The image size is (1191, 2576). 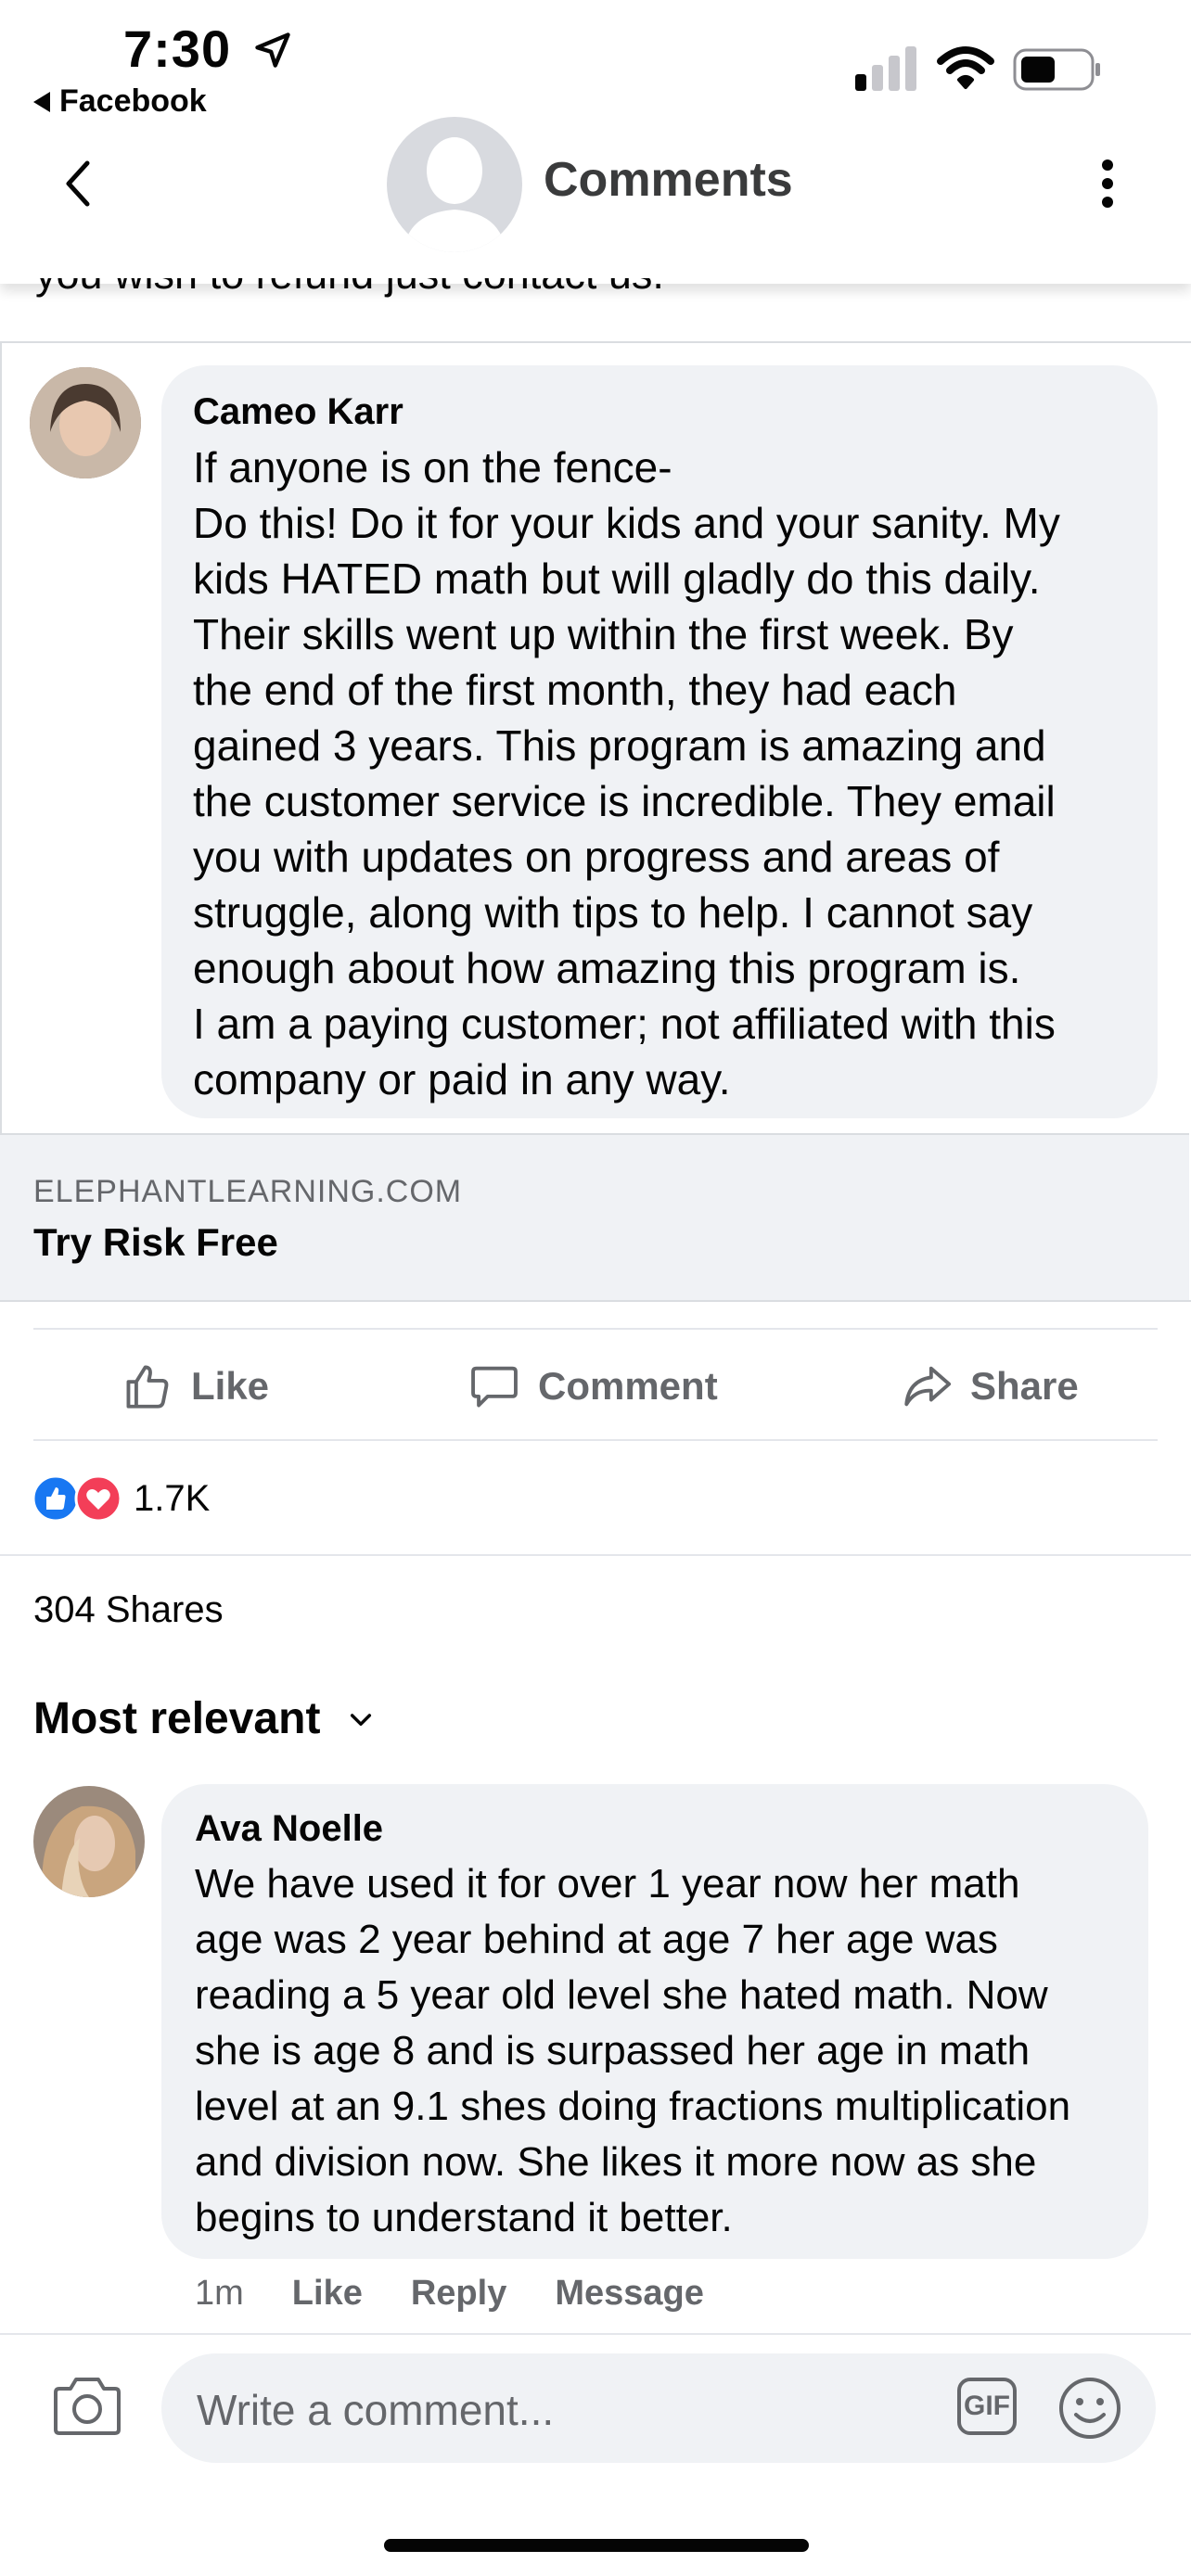 I want to click on link-domain: ELEPHANTLEARNING.COM, so click(x=248, y=1191).